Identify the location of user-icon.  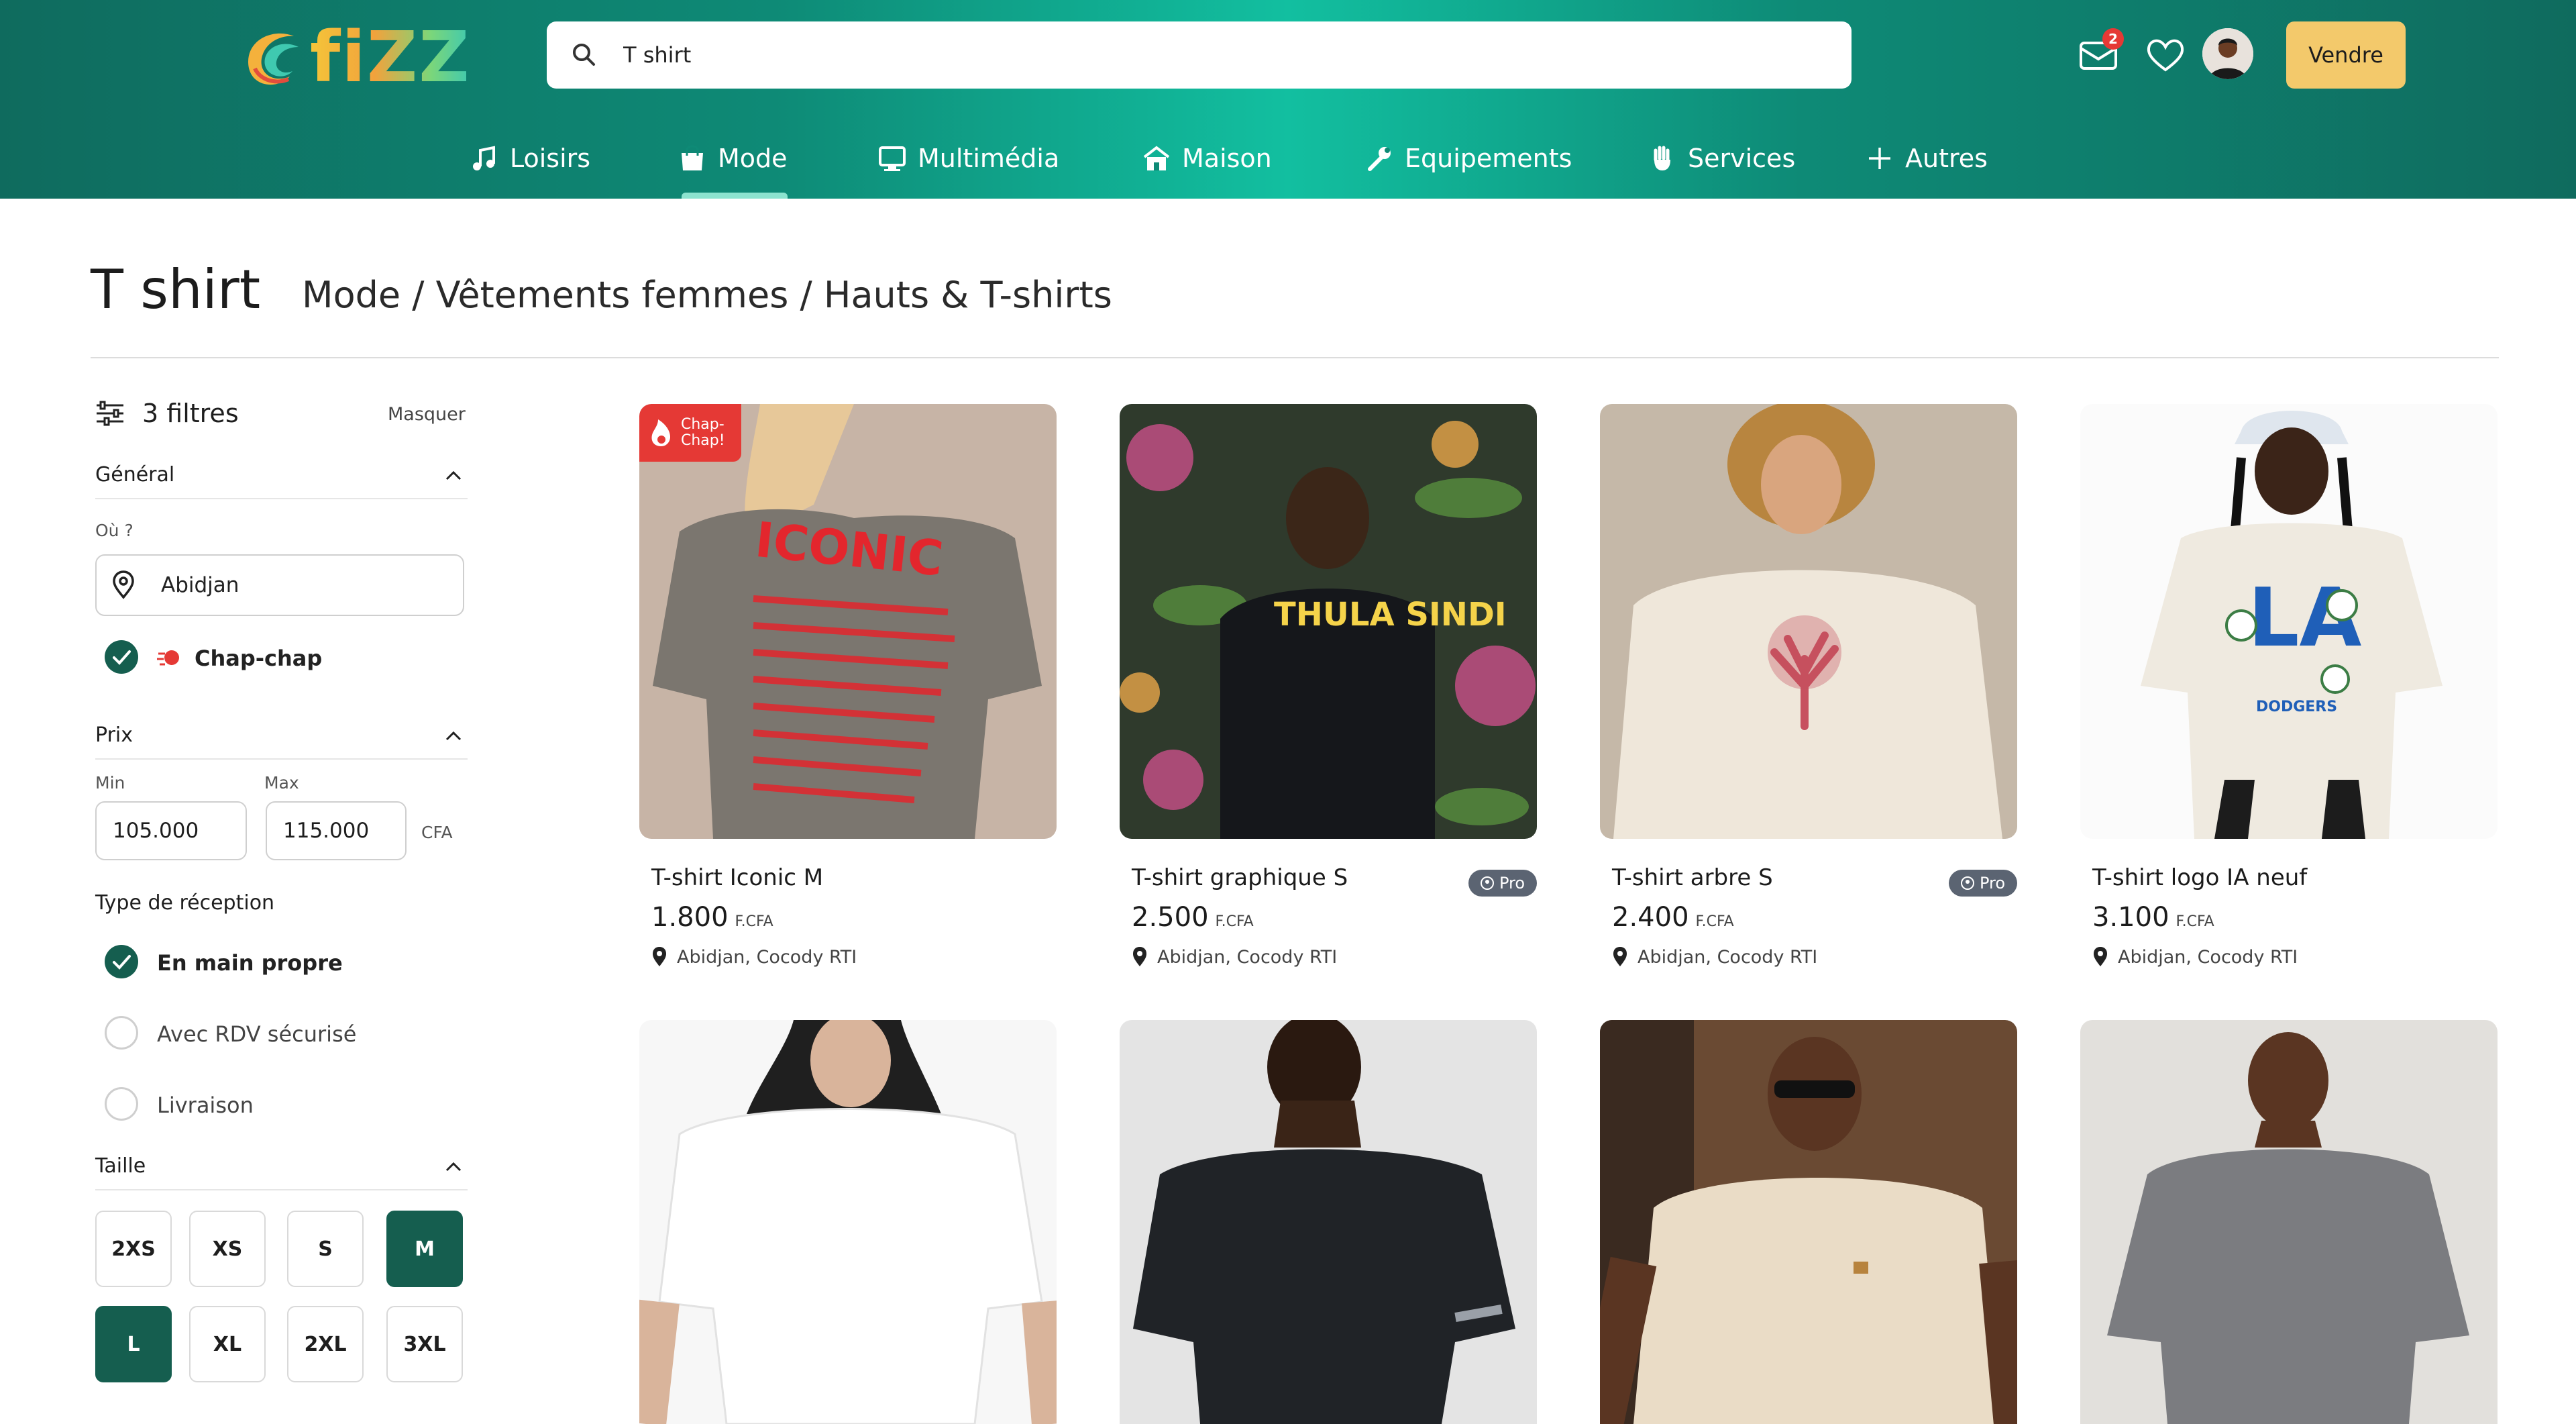
(1967, 883).